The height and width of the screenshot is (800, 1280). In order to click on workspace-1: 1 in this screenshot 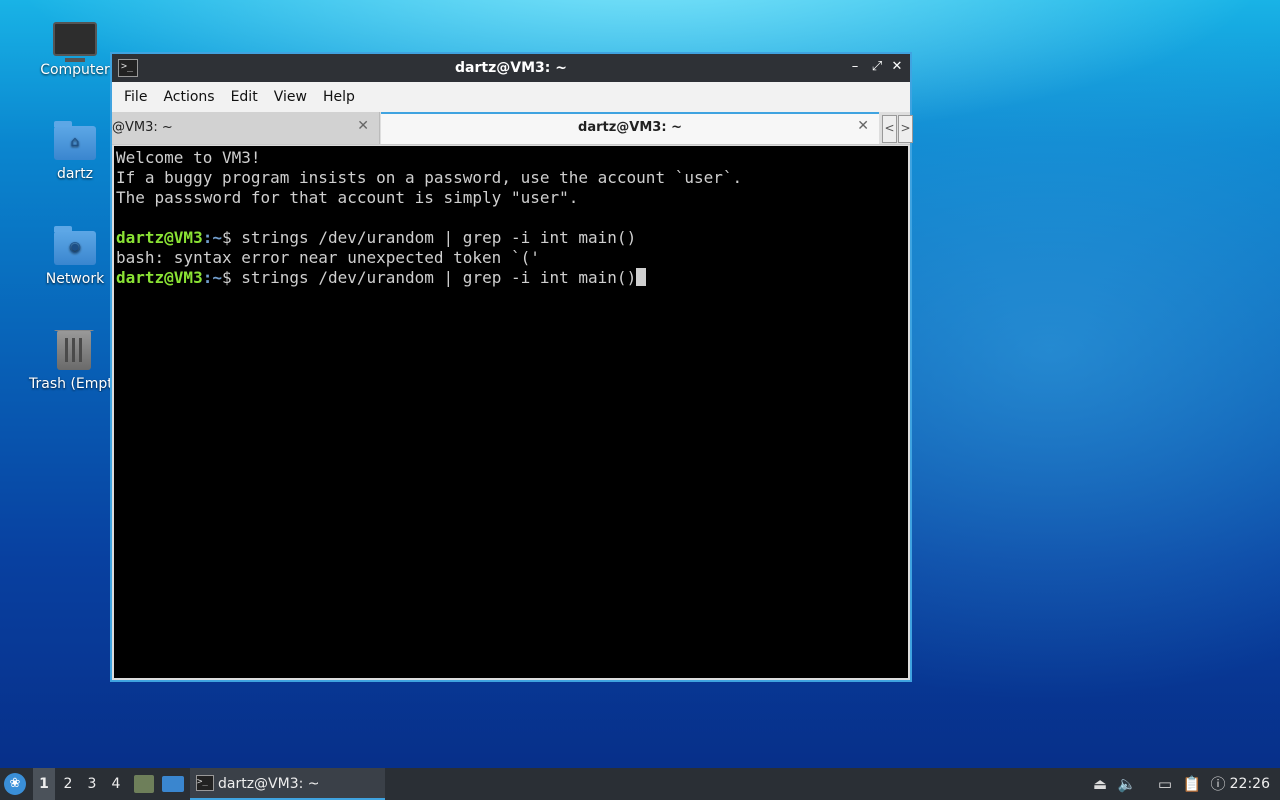, I will do `click(44, 784)`.